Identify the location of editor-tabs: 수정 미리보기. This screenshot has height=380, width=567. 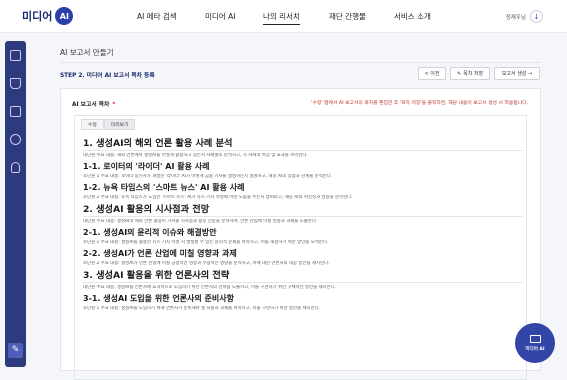
(108, 125).